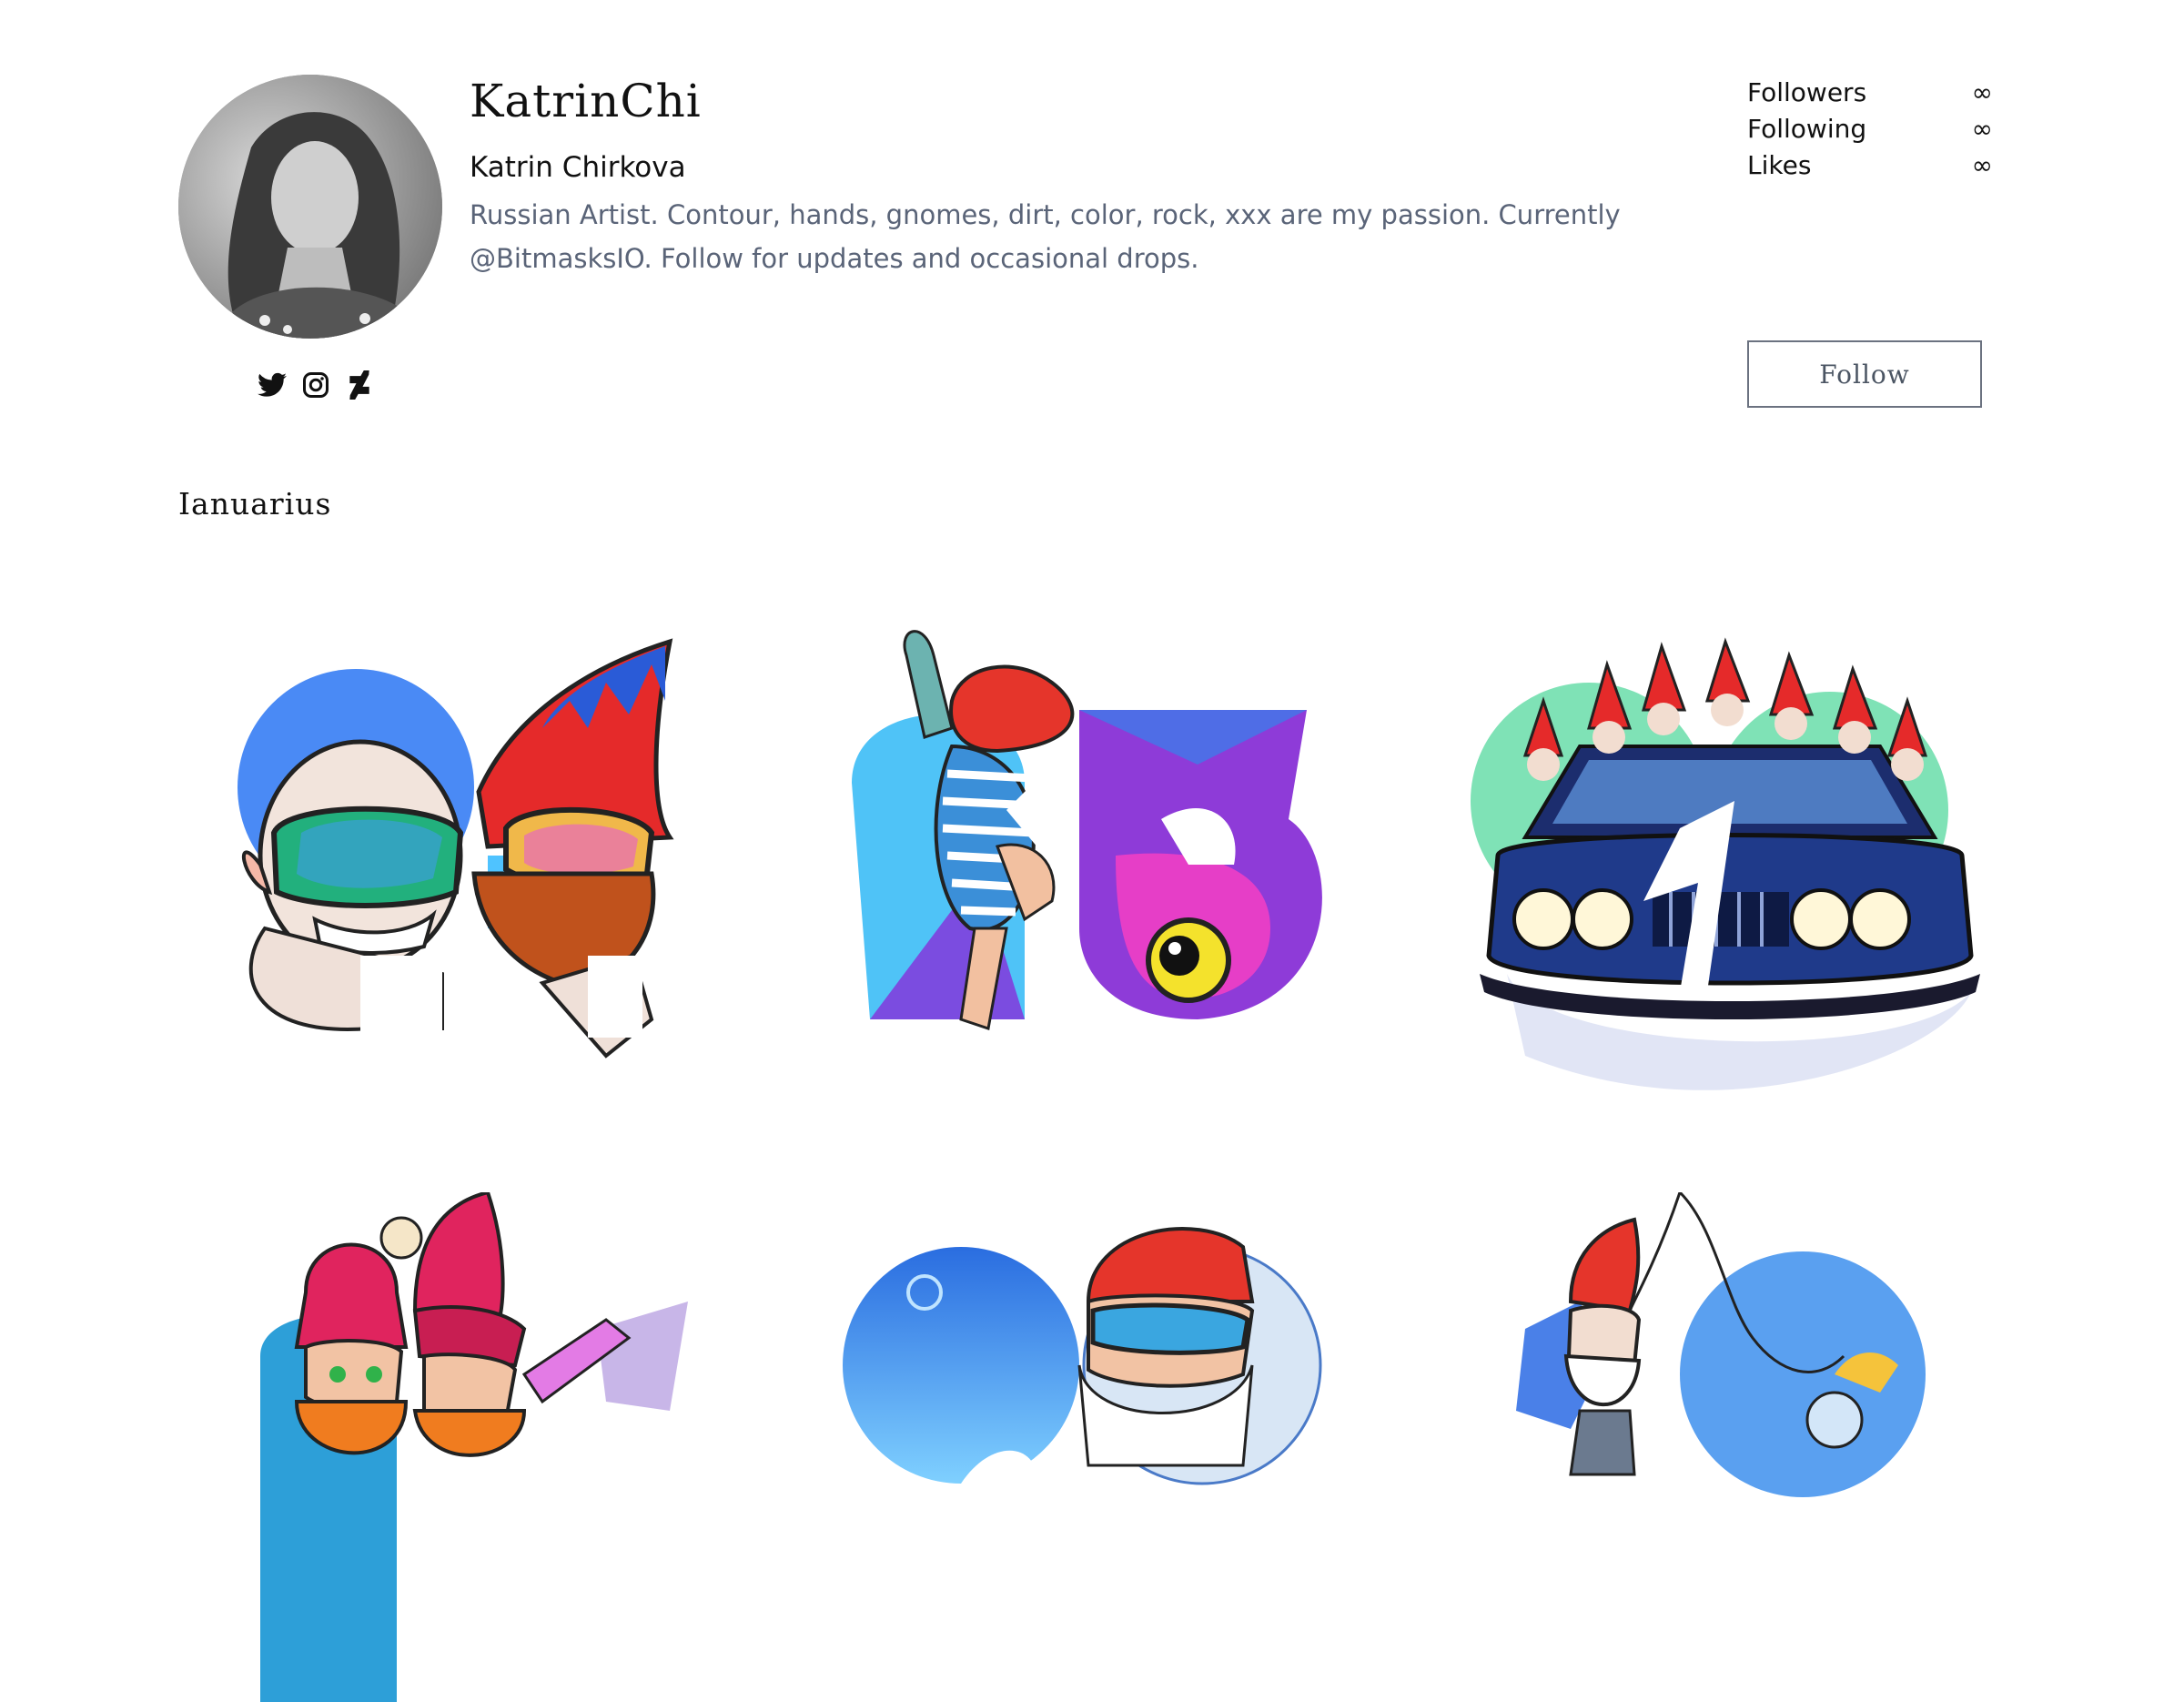 This screenshot has height=1702, width=2184. What do you see at coordinates (1087, 830) in the screenshot?
I see `artwork-23-image` at bounding box center [1087, 830].